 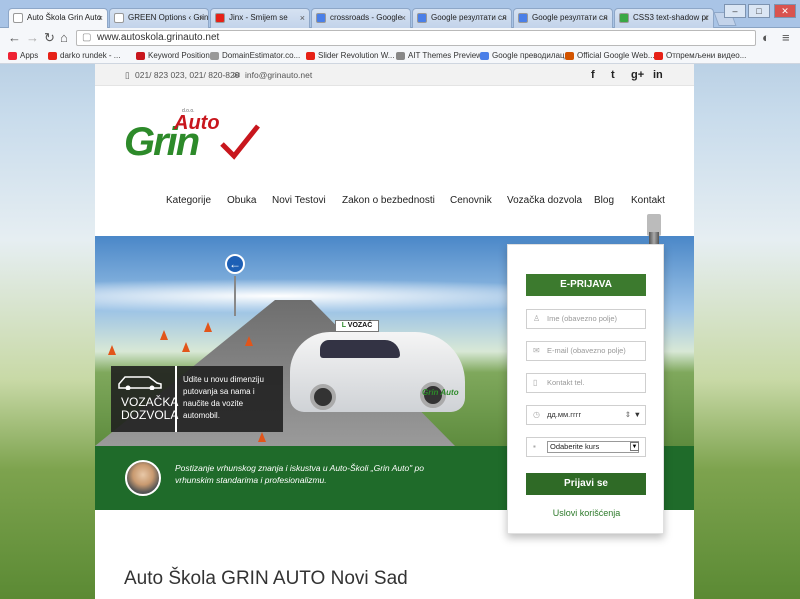 What do you see at coordinates (586, 319) in the screenshot?
I see `name-input: ♙ Ime (obavezno polje)` at bounding box center [586, 319].